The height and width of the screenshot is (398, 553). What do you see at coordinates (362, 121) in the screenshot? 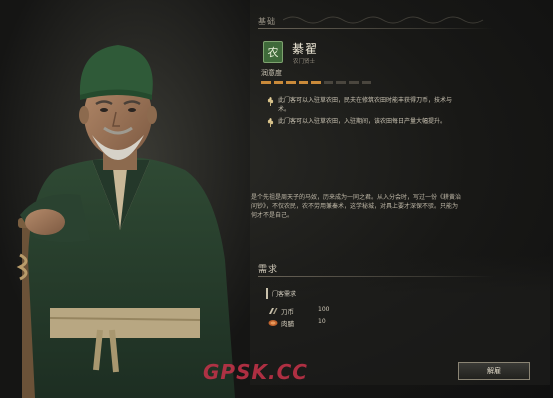
I see `trait-text: 此门客可以入驻草农田，入驻期间，该农田每日产量大幅提升。` at bounding box center [362, 121].